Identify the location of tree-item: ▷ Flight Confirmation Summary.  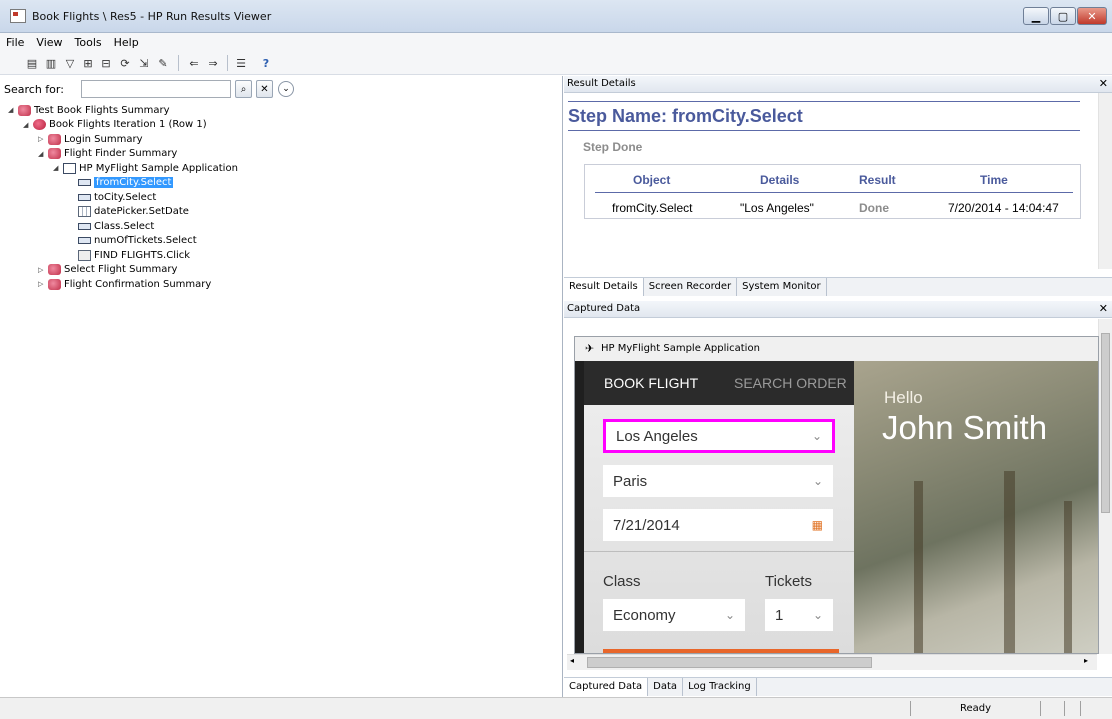
(123, 284).